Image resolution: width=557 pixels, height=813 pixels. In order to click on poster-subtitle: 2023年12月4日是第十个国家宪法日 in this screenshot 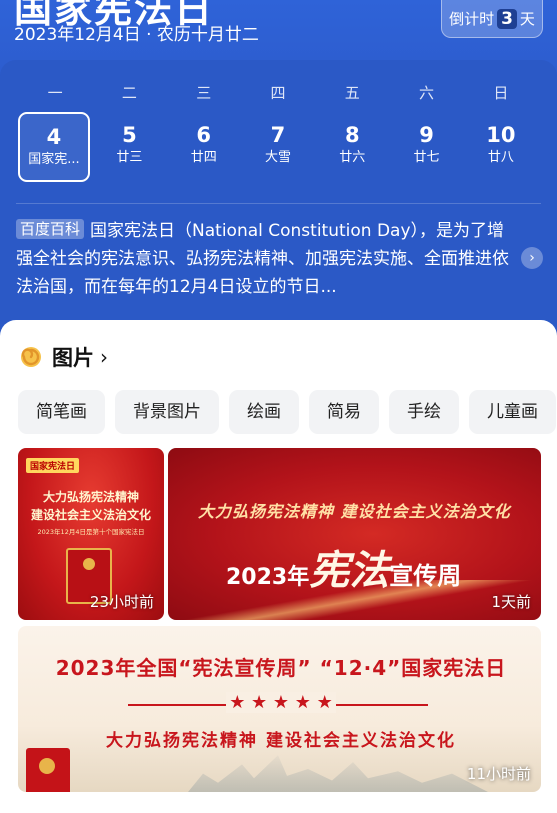, I will do `click(91, 532)`.